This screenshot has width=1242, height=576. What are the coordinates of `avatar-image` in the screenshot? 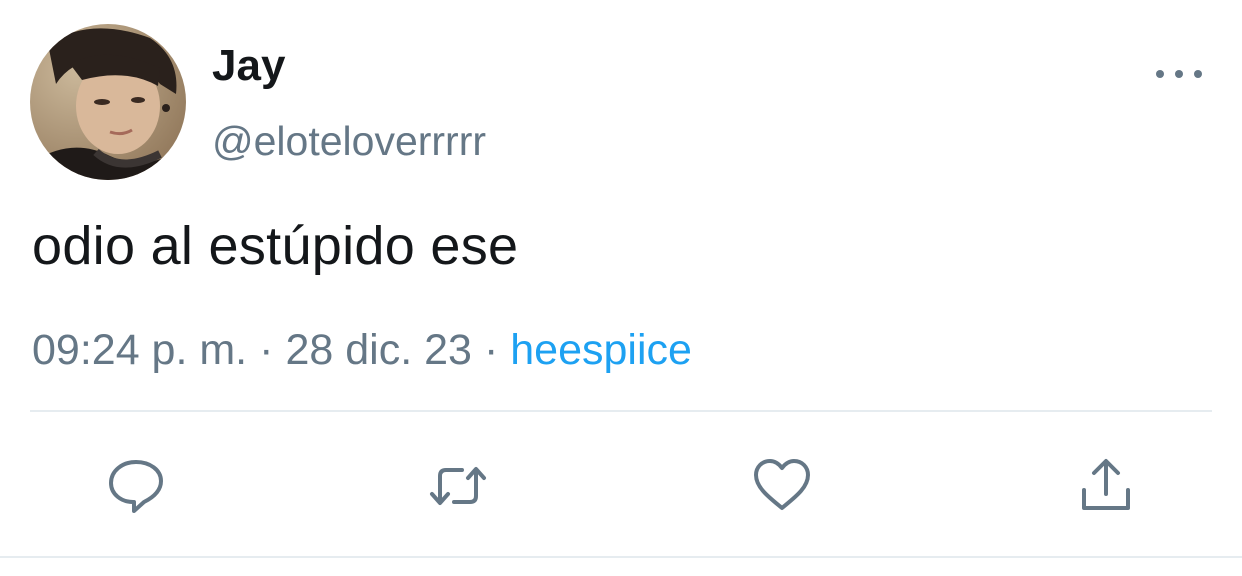 It's located at (108, 102).